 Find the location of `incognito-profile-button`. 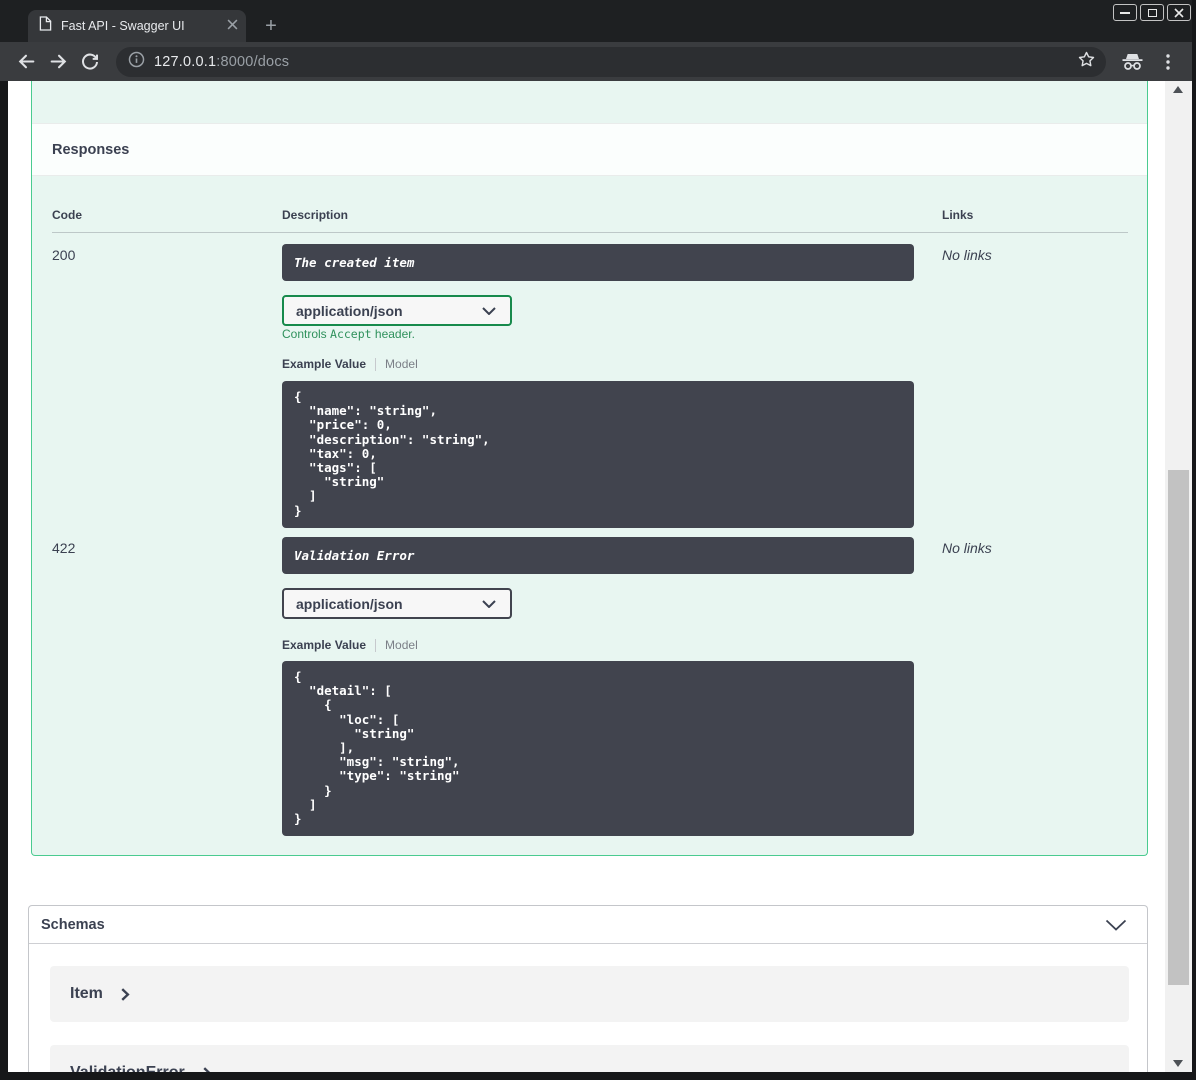

incognito-profile-button is located at coordinates (1132, 62).